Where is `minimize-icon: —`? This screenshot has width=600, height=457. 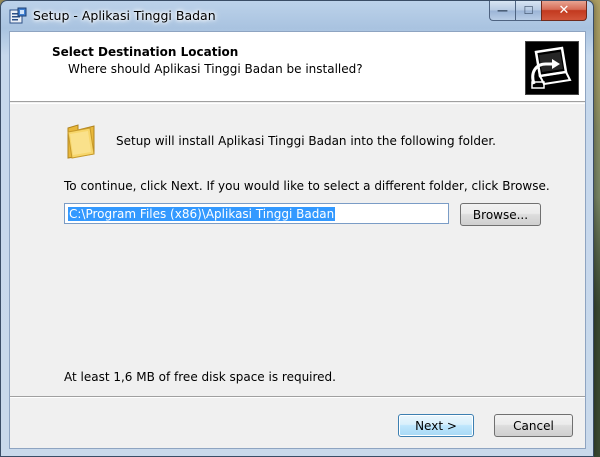 minimize-icon: — is located at coordinates (502, 10).